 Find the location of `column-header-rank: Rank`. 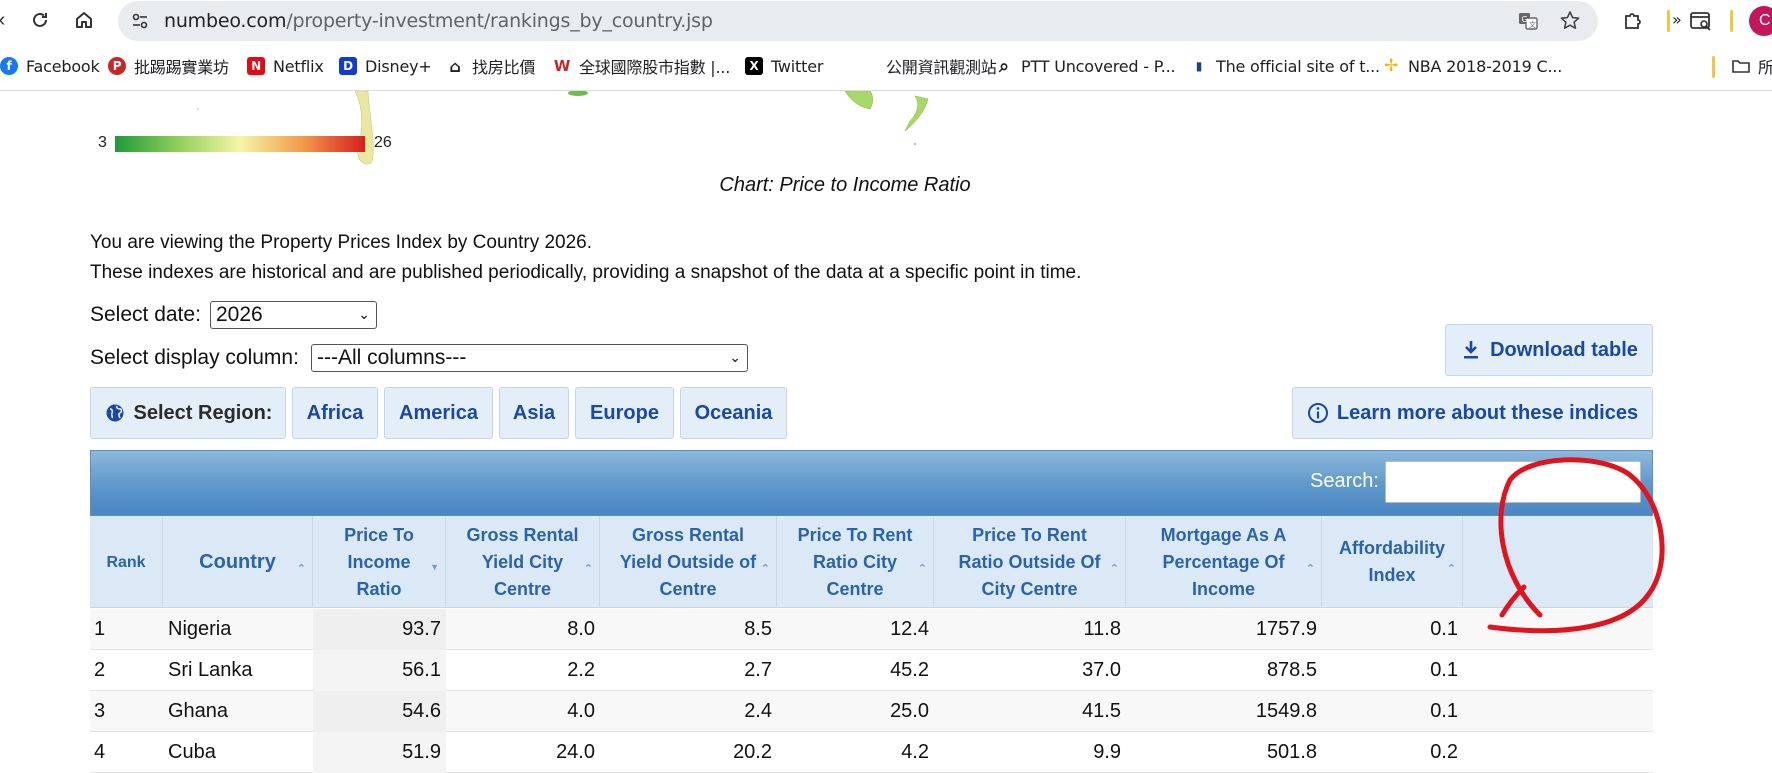

column-header-rank: Rank is located at coordinates (126, 562).